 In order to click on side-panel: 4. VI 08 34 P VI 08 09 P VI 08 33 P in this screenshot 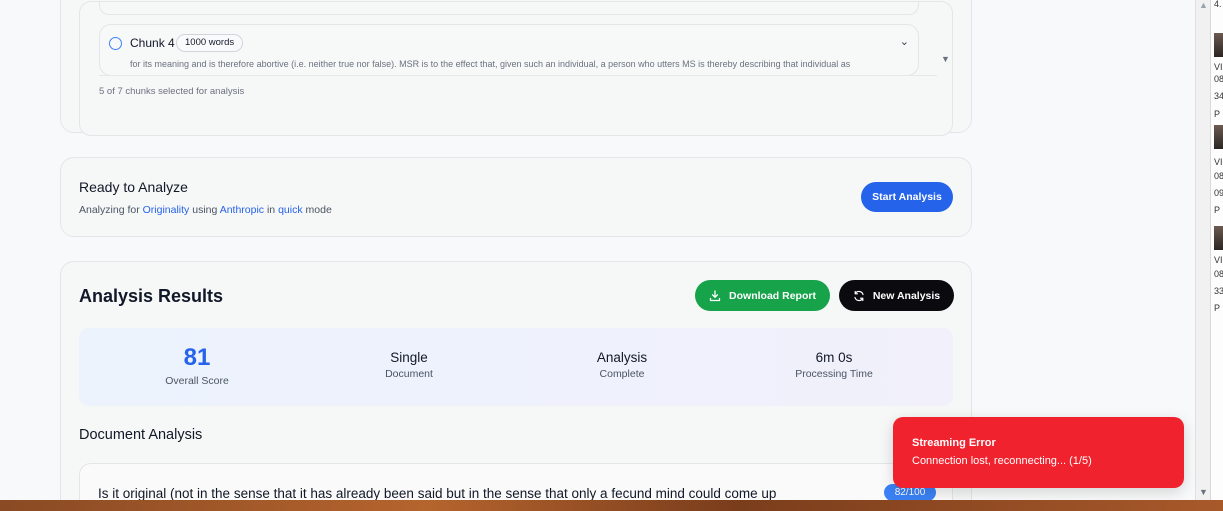, I will do `click(1216, 250)`.